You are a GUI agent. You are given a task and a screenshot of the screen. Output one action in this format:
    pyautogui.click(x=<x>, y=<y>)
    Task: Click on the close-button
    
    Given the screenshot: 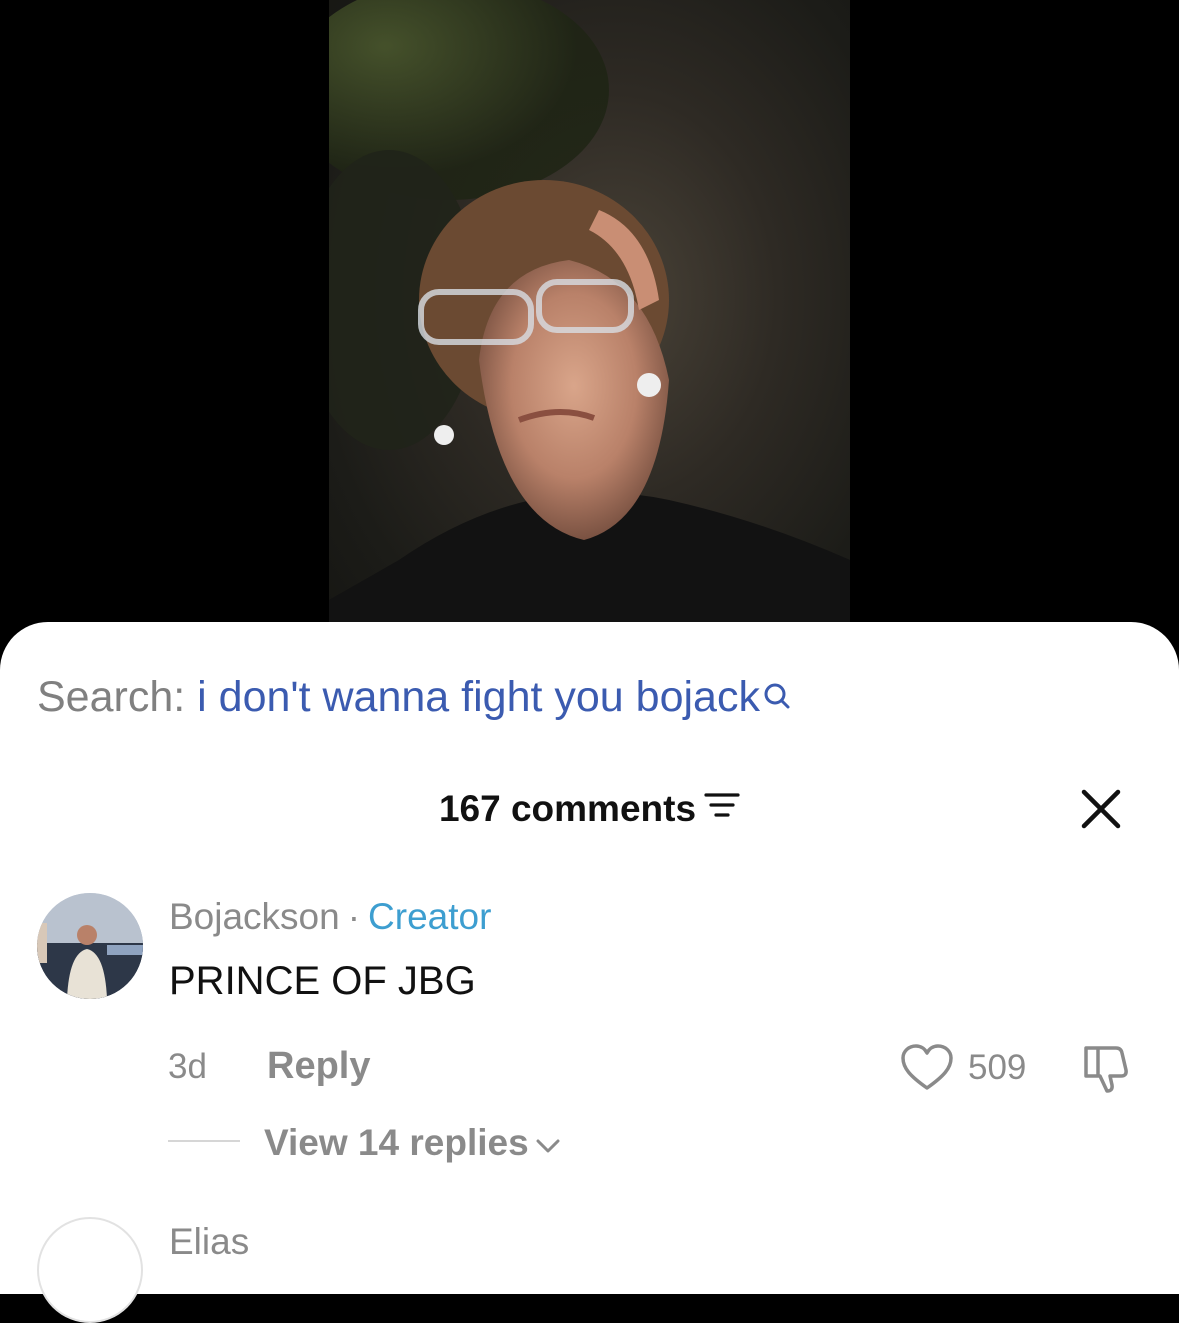 What is the action you would take?
    pyautogui.click(x=1101, y=809)
    